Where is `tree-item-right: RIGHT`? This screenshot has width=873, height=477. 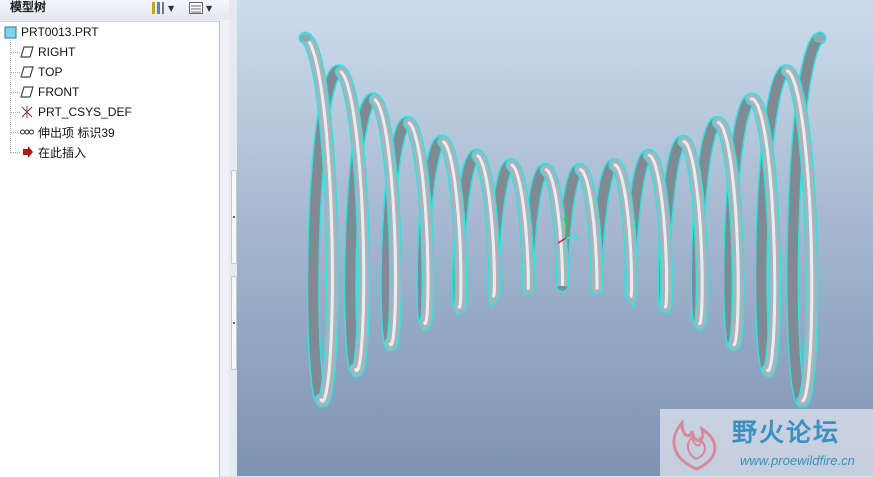 tree-item-right: RIGHT is located at coordinates (47, 52).